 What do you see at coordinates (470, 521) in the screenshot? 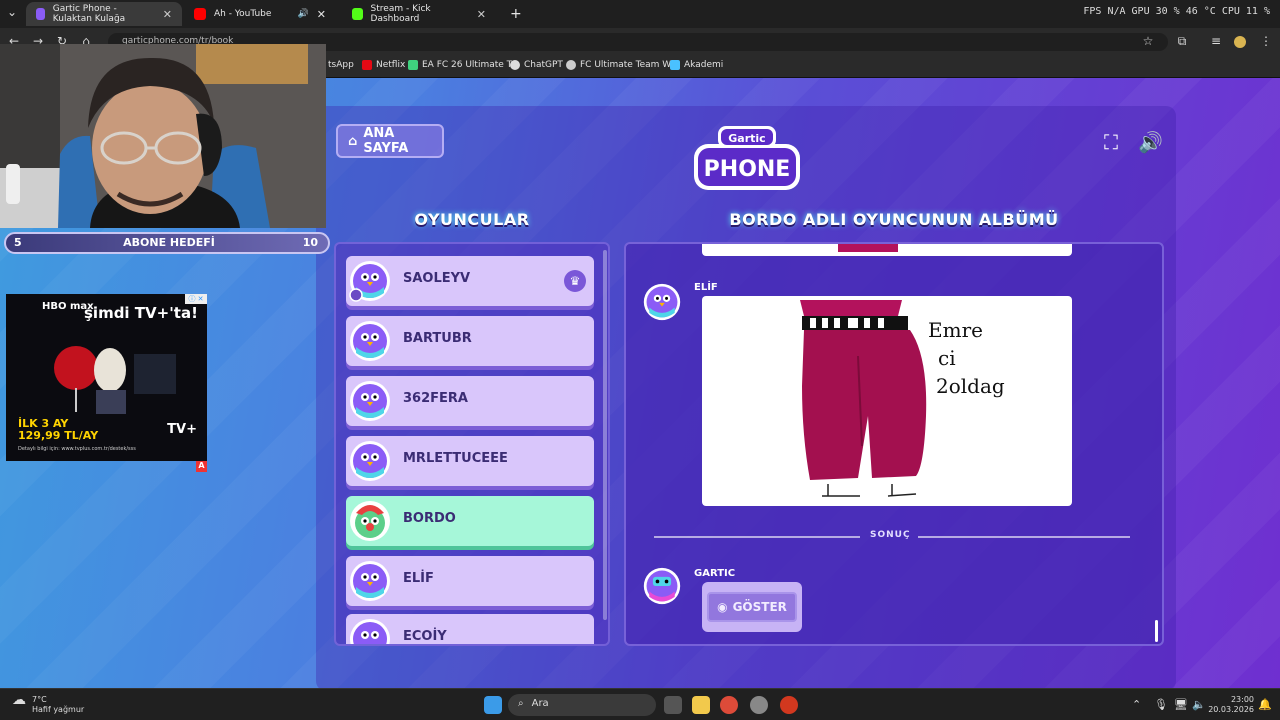
I see `player-row-selected: BORDO` at bounding box center [470, 521].